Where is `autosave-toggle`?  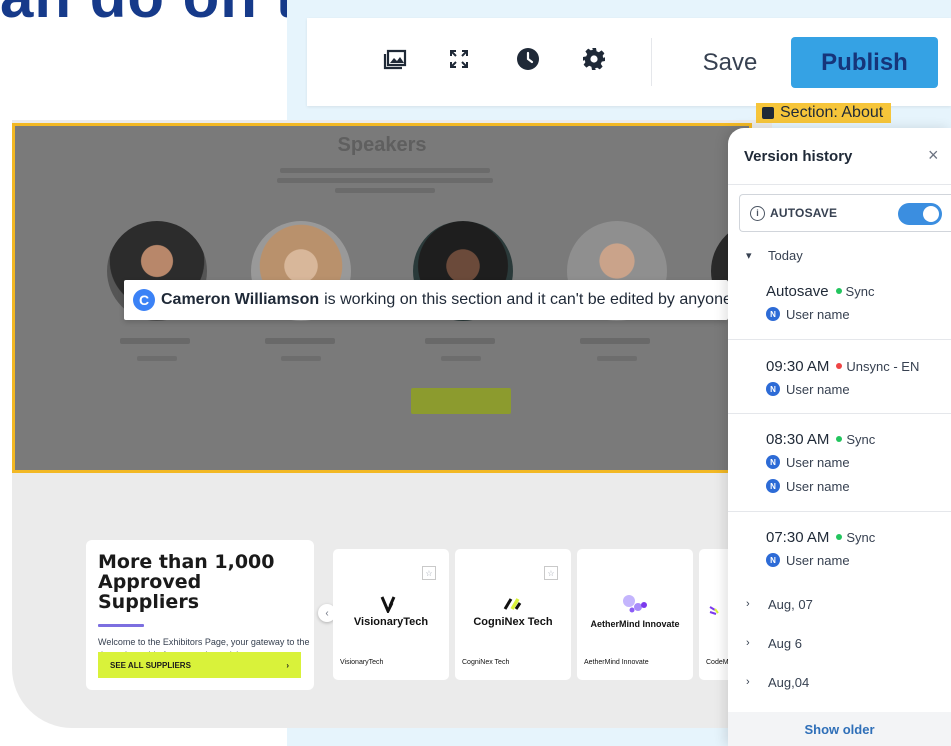 autosave-toggle is located at coordinates (920, 214).